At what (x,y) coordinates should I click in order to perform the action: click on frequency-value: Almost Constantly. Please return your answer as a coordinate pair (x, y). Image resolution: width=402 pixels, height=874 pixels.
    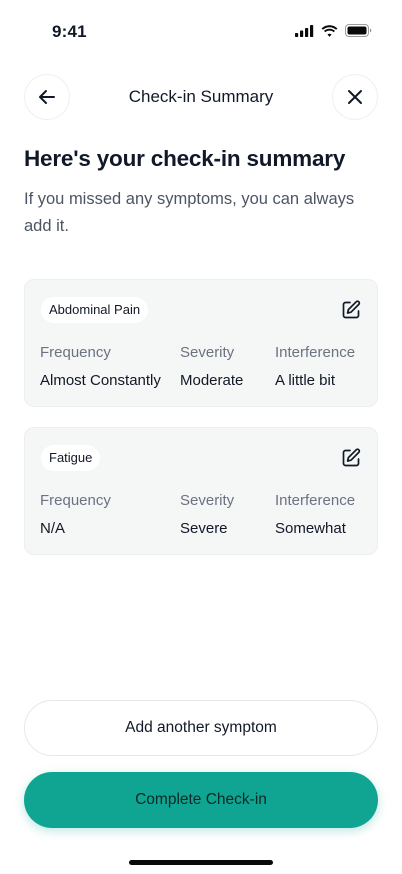
    Looking at the image, I should click on (100, 380).